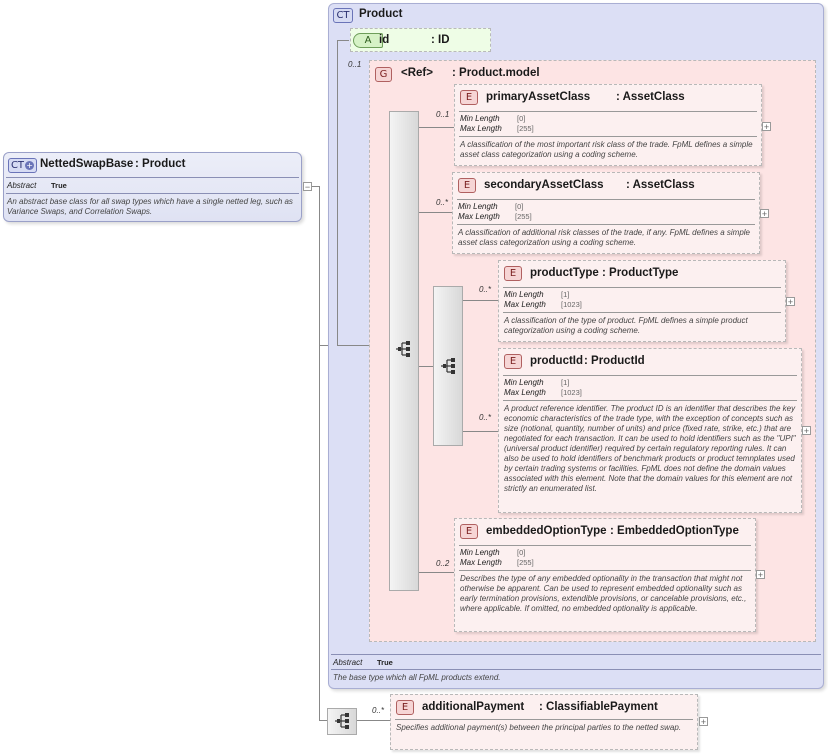 The height and width of the screenshot is (754, 828). What do you see at coordinates (420, 40) in the screenshot?
I see `attribute-id: A id : ID` at bounding box center [420, 40].